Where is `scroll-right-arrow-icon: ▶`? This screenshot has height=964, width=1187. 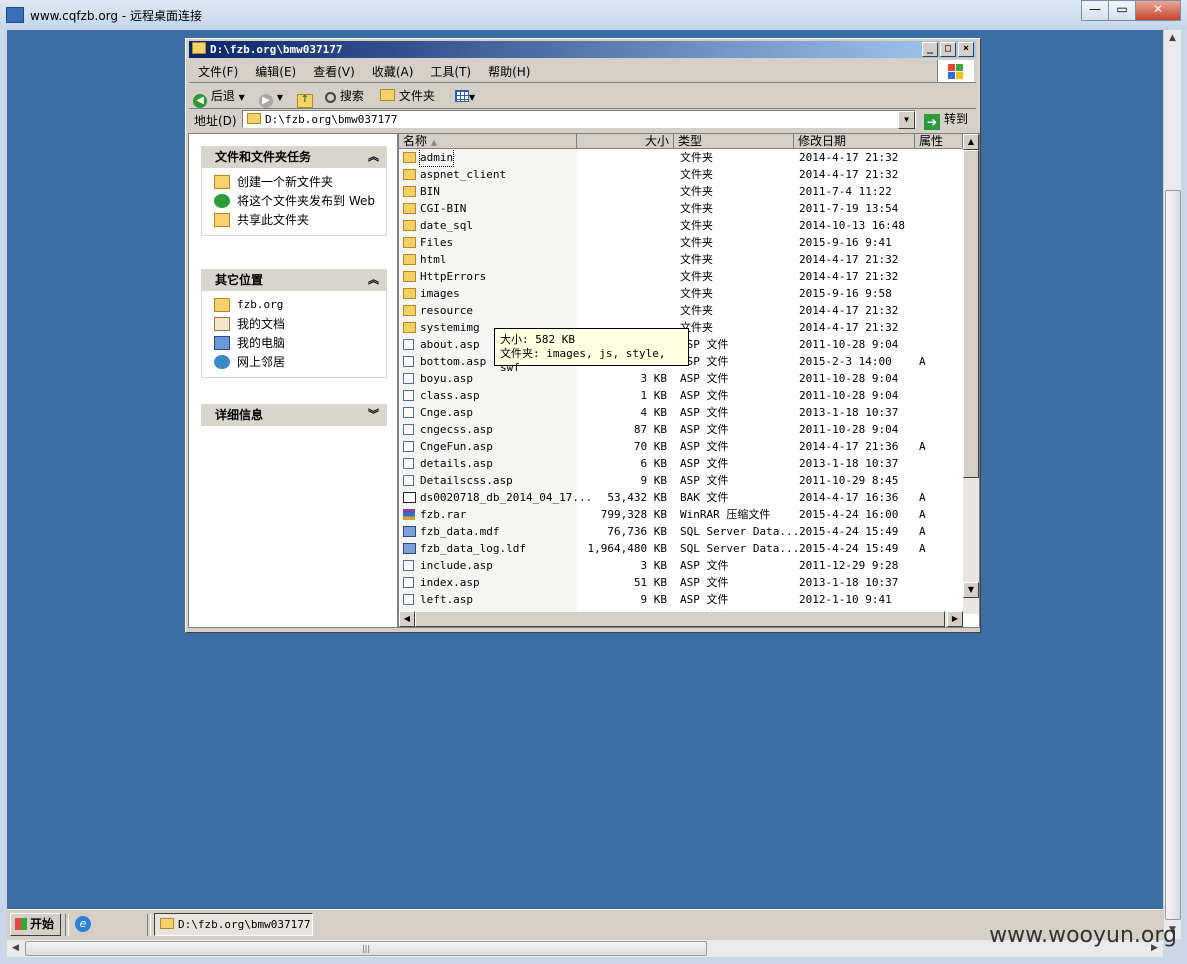 scroll-right-arrow-icon: ▶ is located at coordinates (955, 619).